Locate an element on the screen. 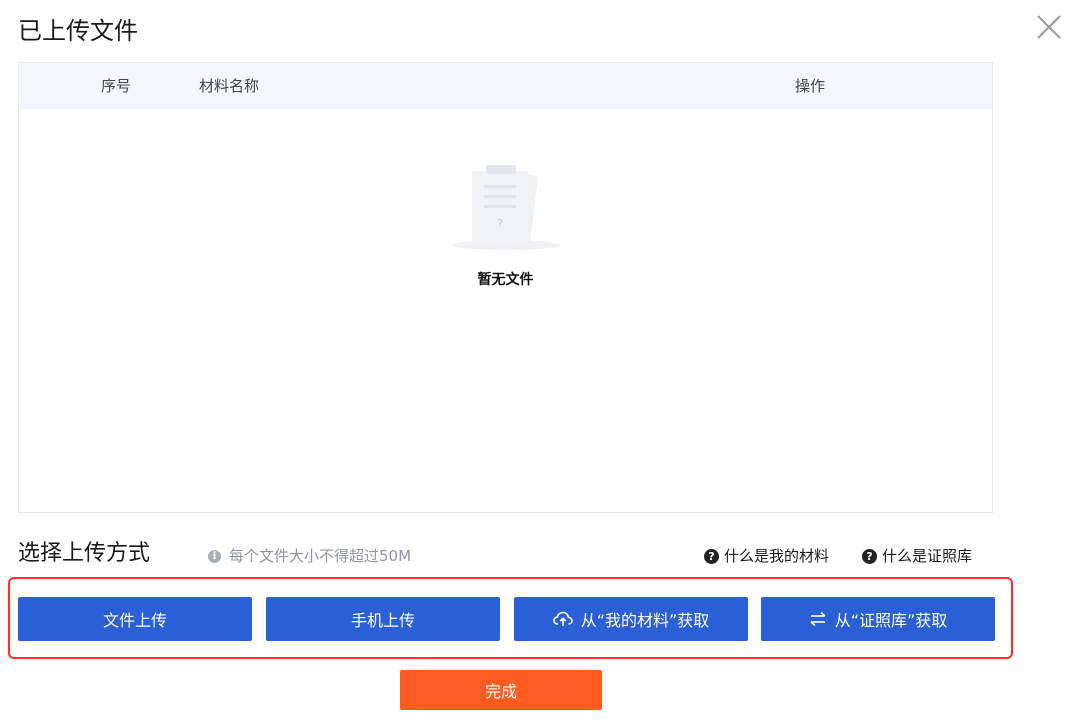 Image resolution: width=1080 pixels, height=724 pixels. upload-method-title: 选择上传方式 is located at coordinates (84, 553).